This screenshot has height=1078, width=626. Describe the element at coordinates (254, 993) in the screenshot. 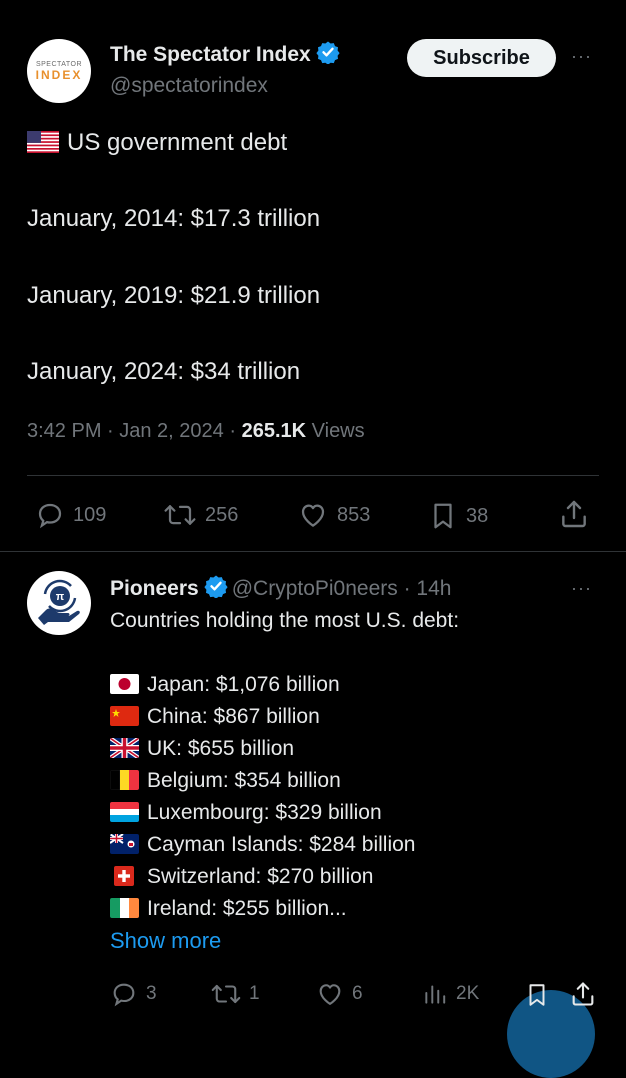

I see `retweet-count: 1` at that location.